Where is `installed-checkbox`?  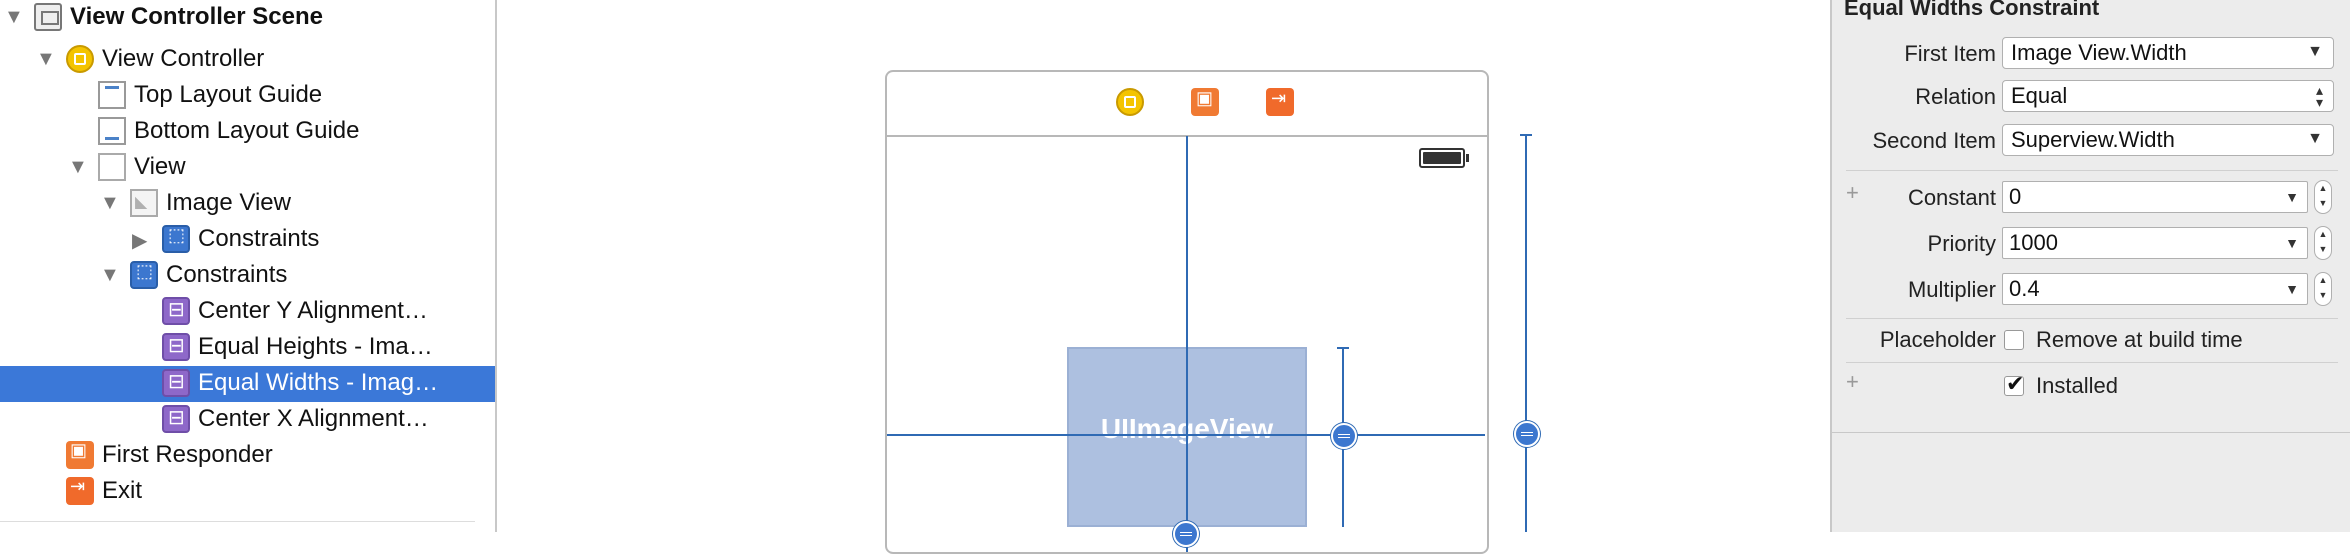
installed-checkbox is located at coordinates (2014, 384).